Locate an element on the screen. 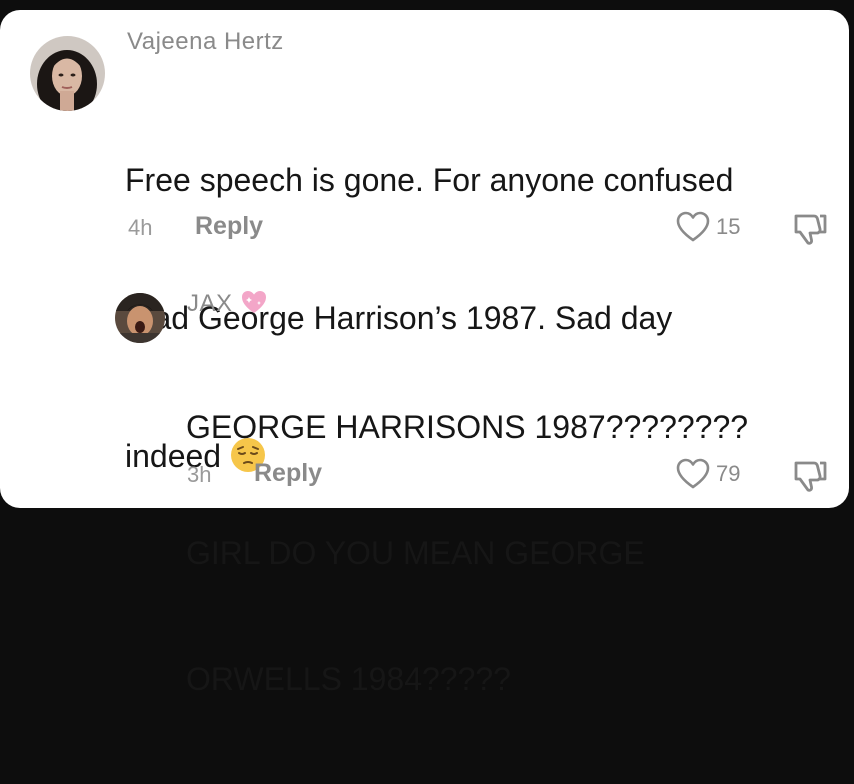  comment-timestamp: 3h is located at coordinates (199, 474).